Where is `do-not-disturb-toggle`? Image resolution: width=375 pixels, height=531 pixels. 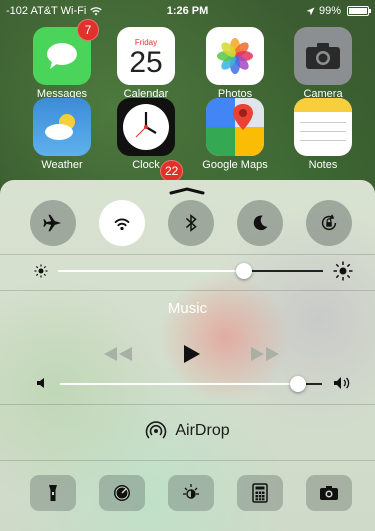
do-not-disturb-toggle is located at coordinates (260, 223).